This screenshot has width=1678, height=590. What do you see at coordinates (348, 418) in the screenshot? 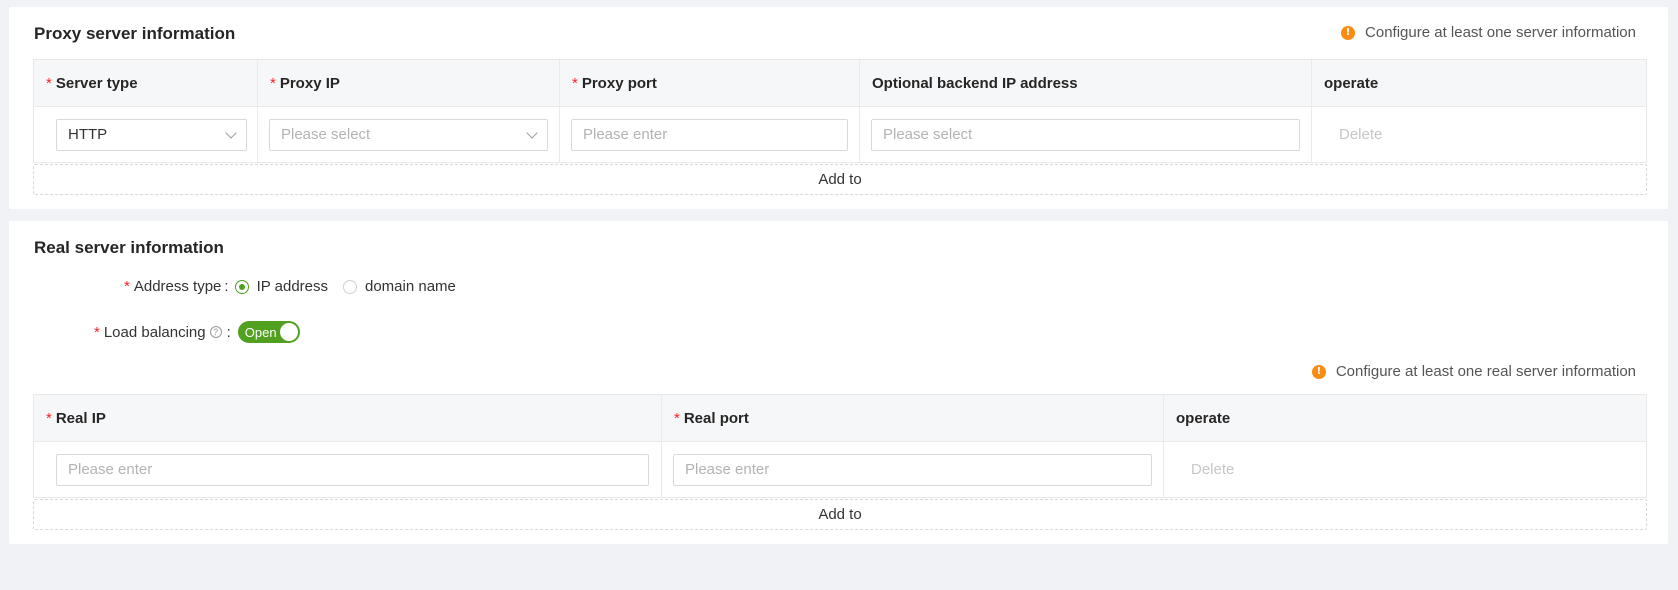
I see `col-real-ip: * Real IP` at bounding box center [348, 418].